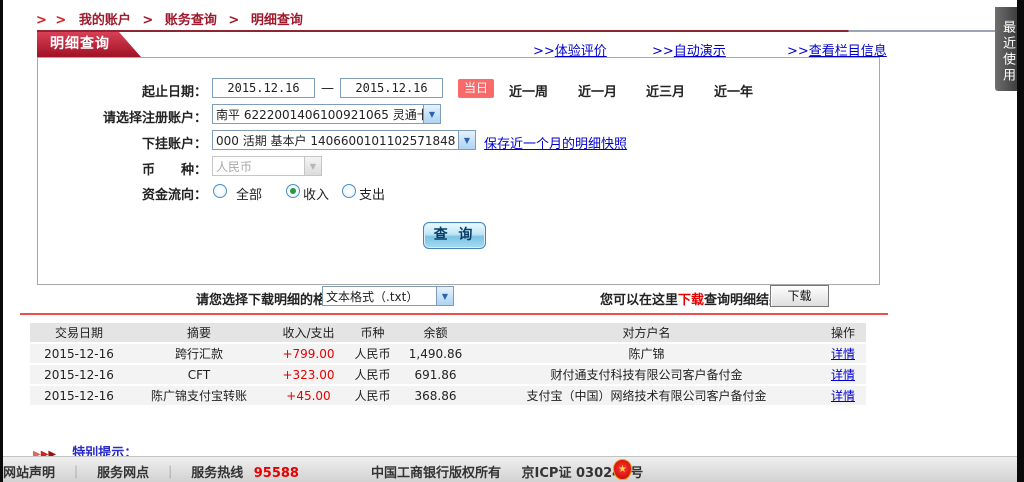  I want to click on icbc-emblem-icon: ★, so click(622, 469).